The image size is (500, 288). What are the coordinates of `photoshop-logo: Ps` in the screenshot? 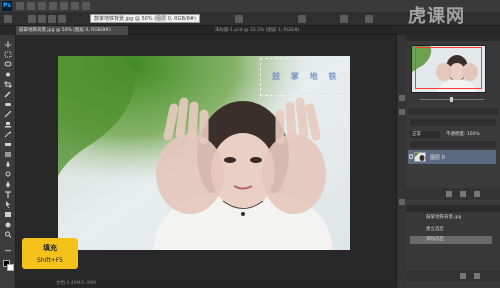 It's located at (7, 6).